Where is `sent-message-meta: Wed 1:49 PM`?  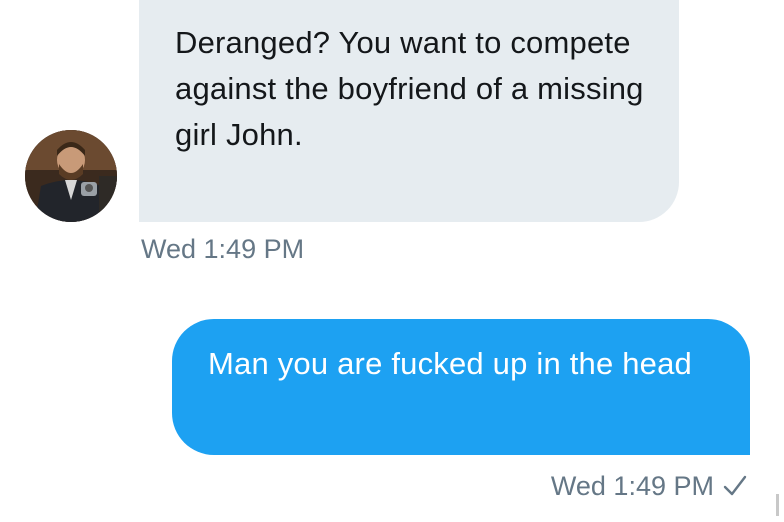 sent-message-meta: Wed 1:49 PM is located at coordinates (649, 486).